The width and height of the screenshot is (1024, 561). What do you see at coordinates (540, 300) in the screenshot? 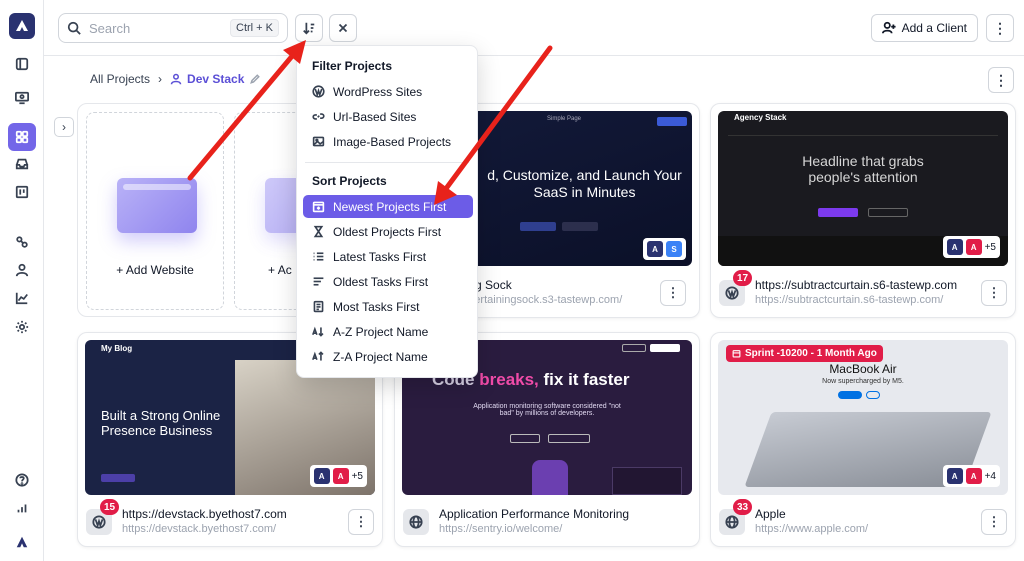
I see `project-url: entertainingsock.s3-tastewp.com/` at bounding box center [540, 300].